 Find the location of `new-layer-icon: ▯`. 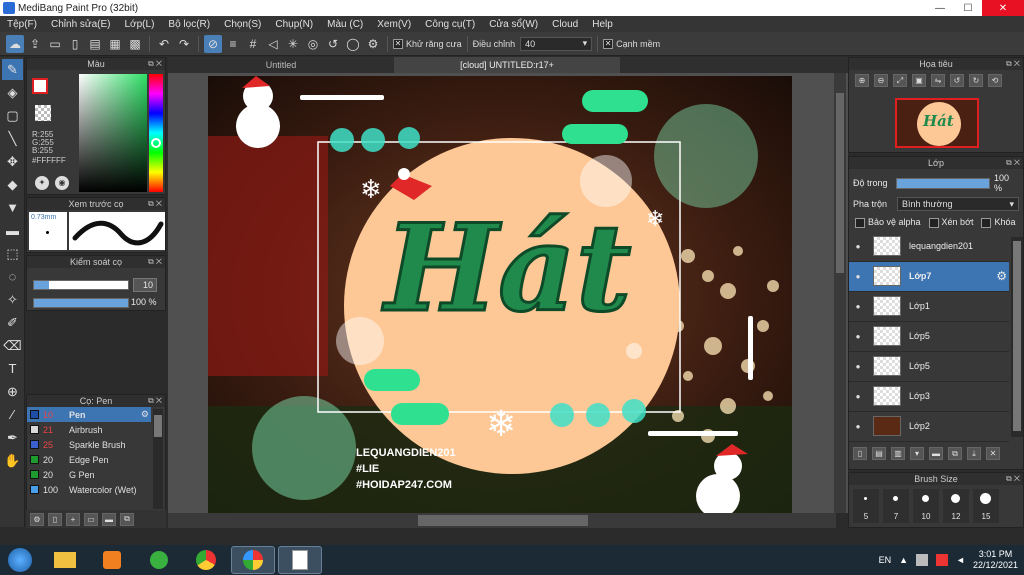

new-layer-icon: ▯ is located at coordinates (860, 453).